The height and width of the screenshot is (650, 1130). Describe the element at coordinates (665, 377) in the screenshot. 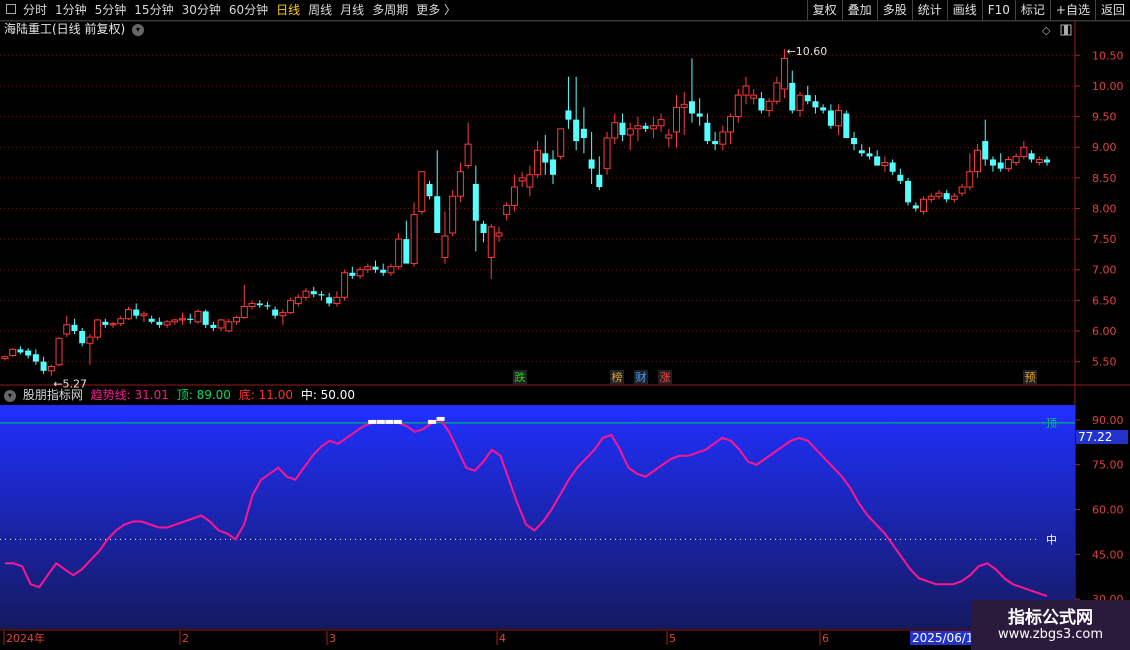

I see `event-marker: 涨` at that location.